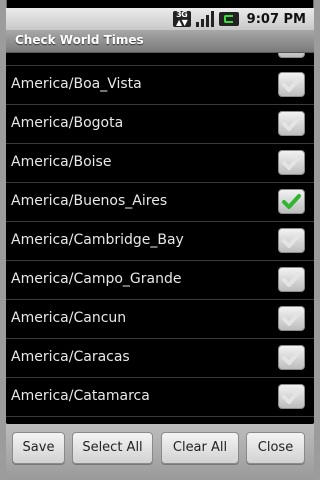  Describe the element at coordinates (38, 448) in the screenshot. I see `save-button: Save` at that location.